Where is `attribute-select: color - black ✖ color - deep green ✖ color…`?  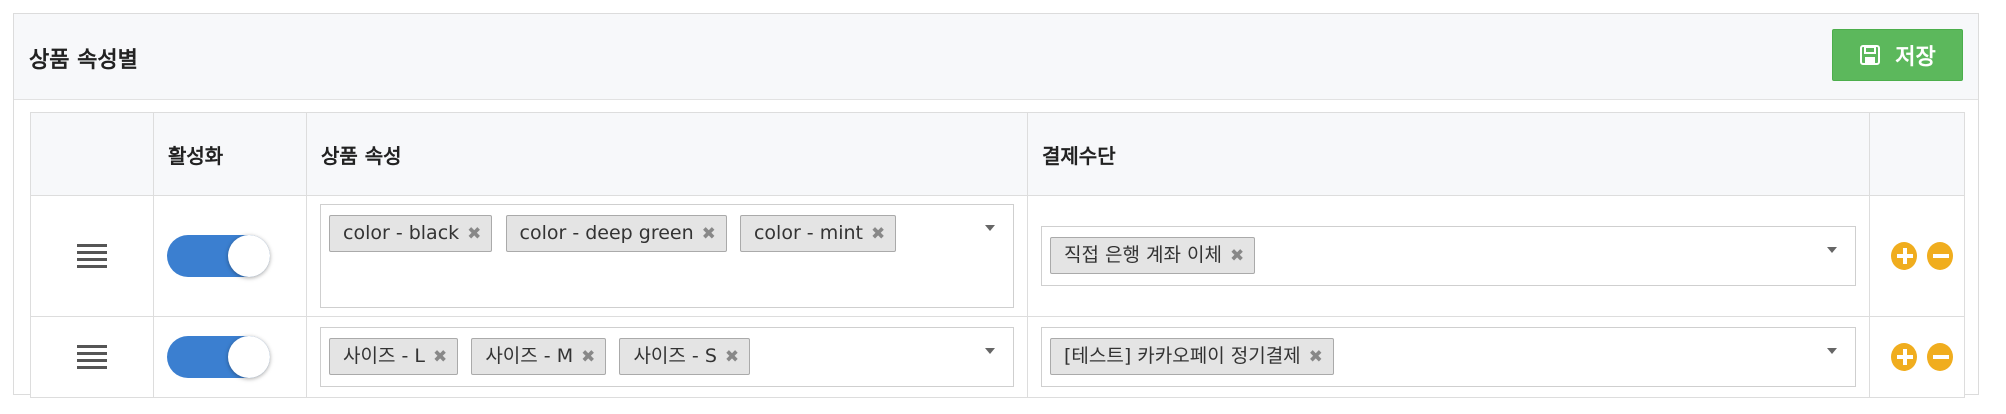
attribute-select: color - black ✖ color - deep green ✖ color… is located at coordinates (667, 256).